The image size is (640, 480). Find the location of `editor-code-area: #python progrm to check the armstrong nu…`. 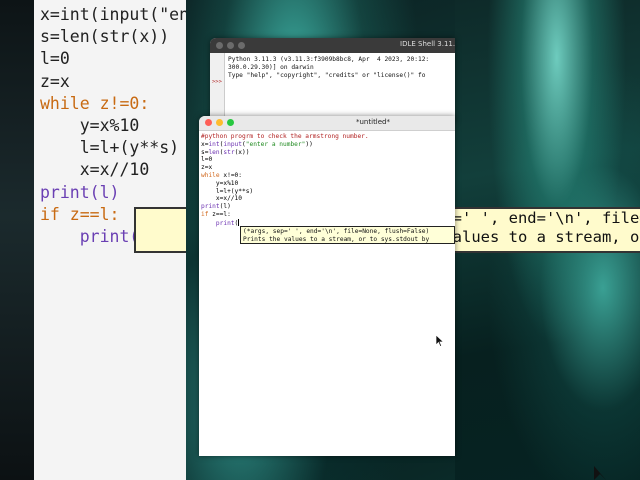

editor-code-area: #python progrm to check the armstrong nu… is located at coordinates (285, 180).